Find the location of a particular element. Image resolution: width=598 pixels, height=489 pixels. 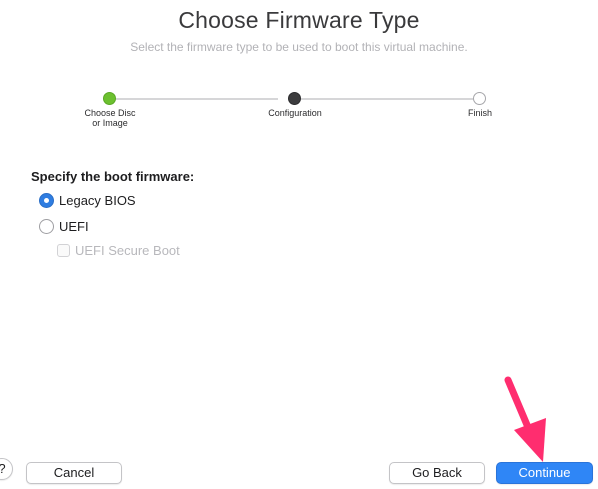

step-label-choose-disc: Choose Disc or Image is located at coordinates (110, 118).